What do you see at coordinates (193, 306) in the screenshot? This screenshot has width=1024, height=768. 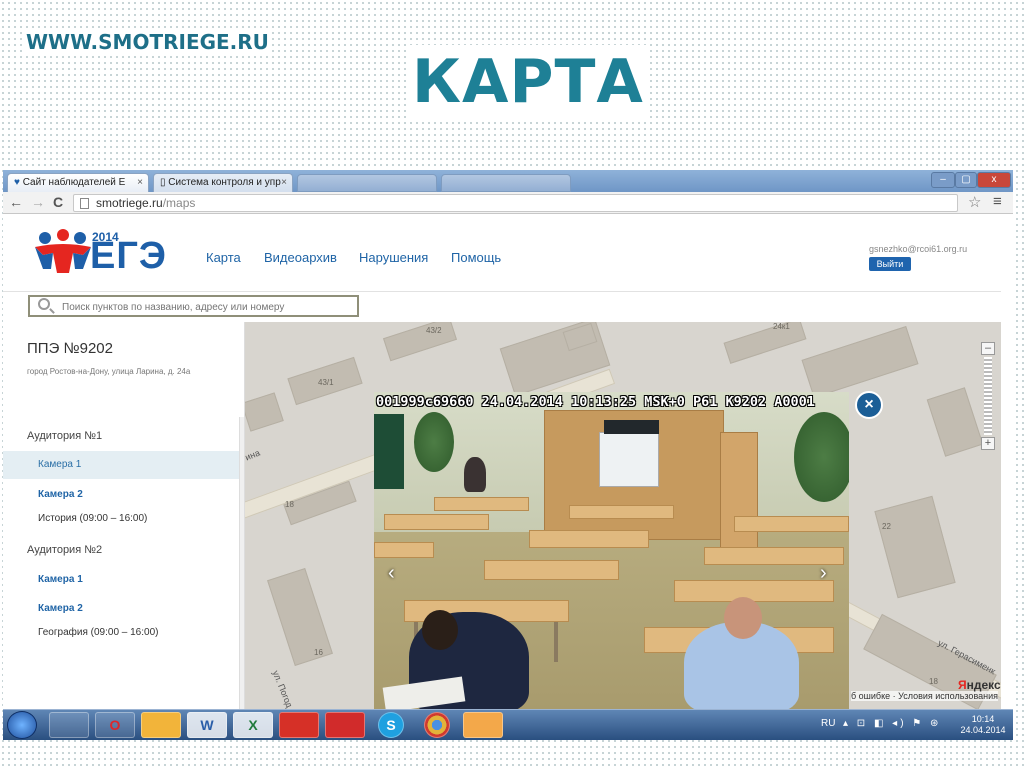 I see `search-input` at bounding box center [193, 306].